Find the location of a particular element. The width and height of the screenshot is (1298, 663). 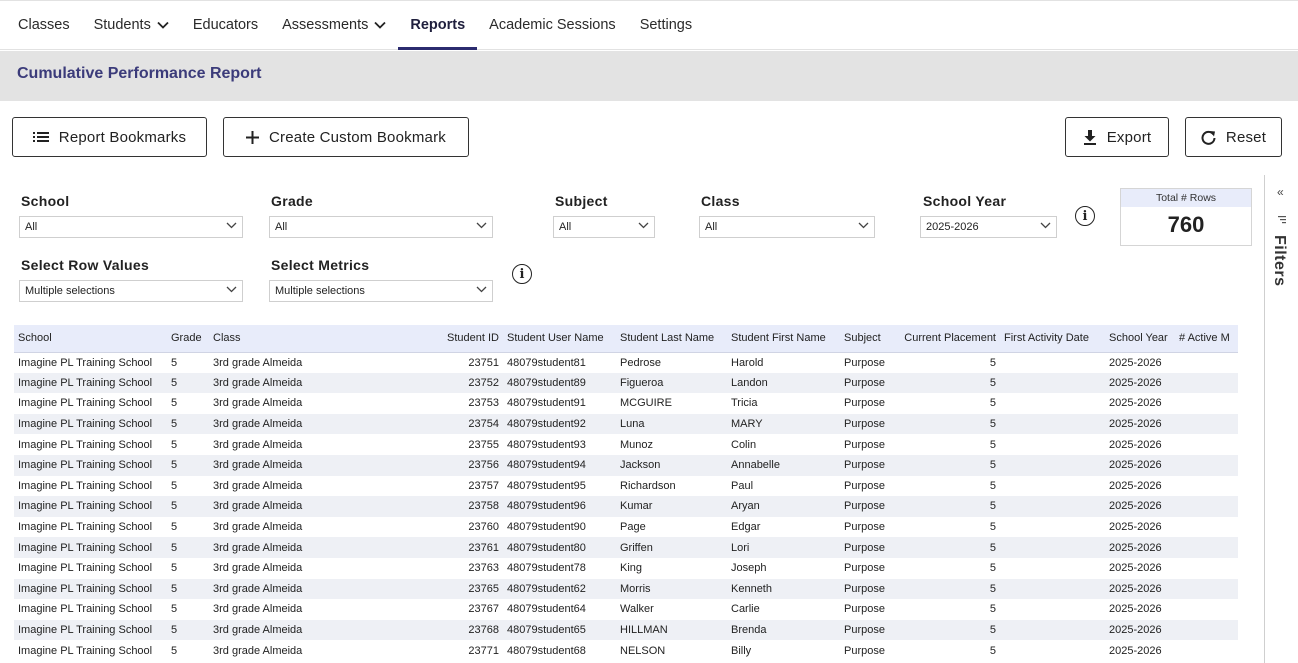

subject-dropdown: All is located at coordinates (604, 227).